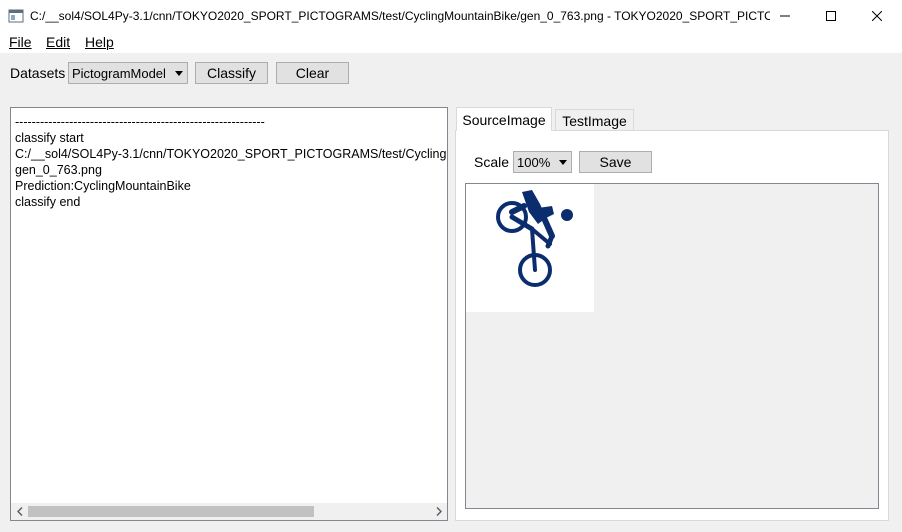 This screenshot has width=902, height=532. I want to click on chevron-left-icon, so click(19, 511).